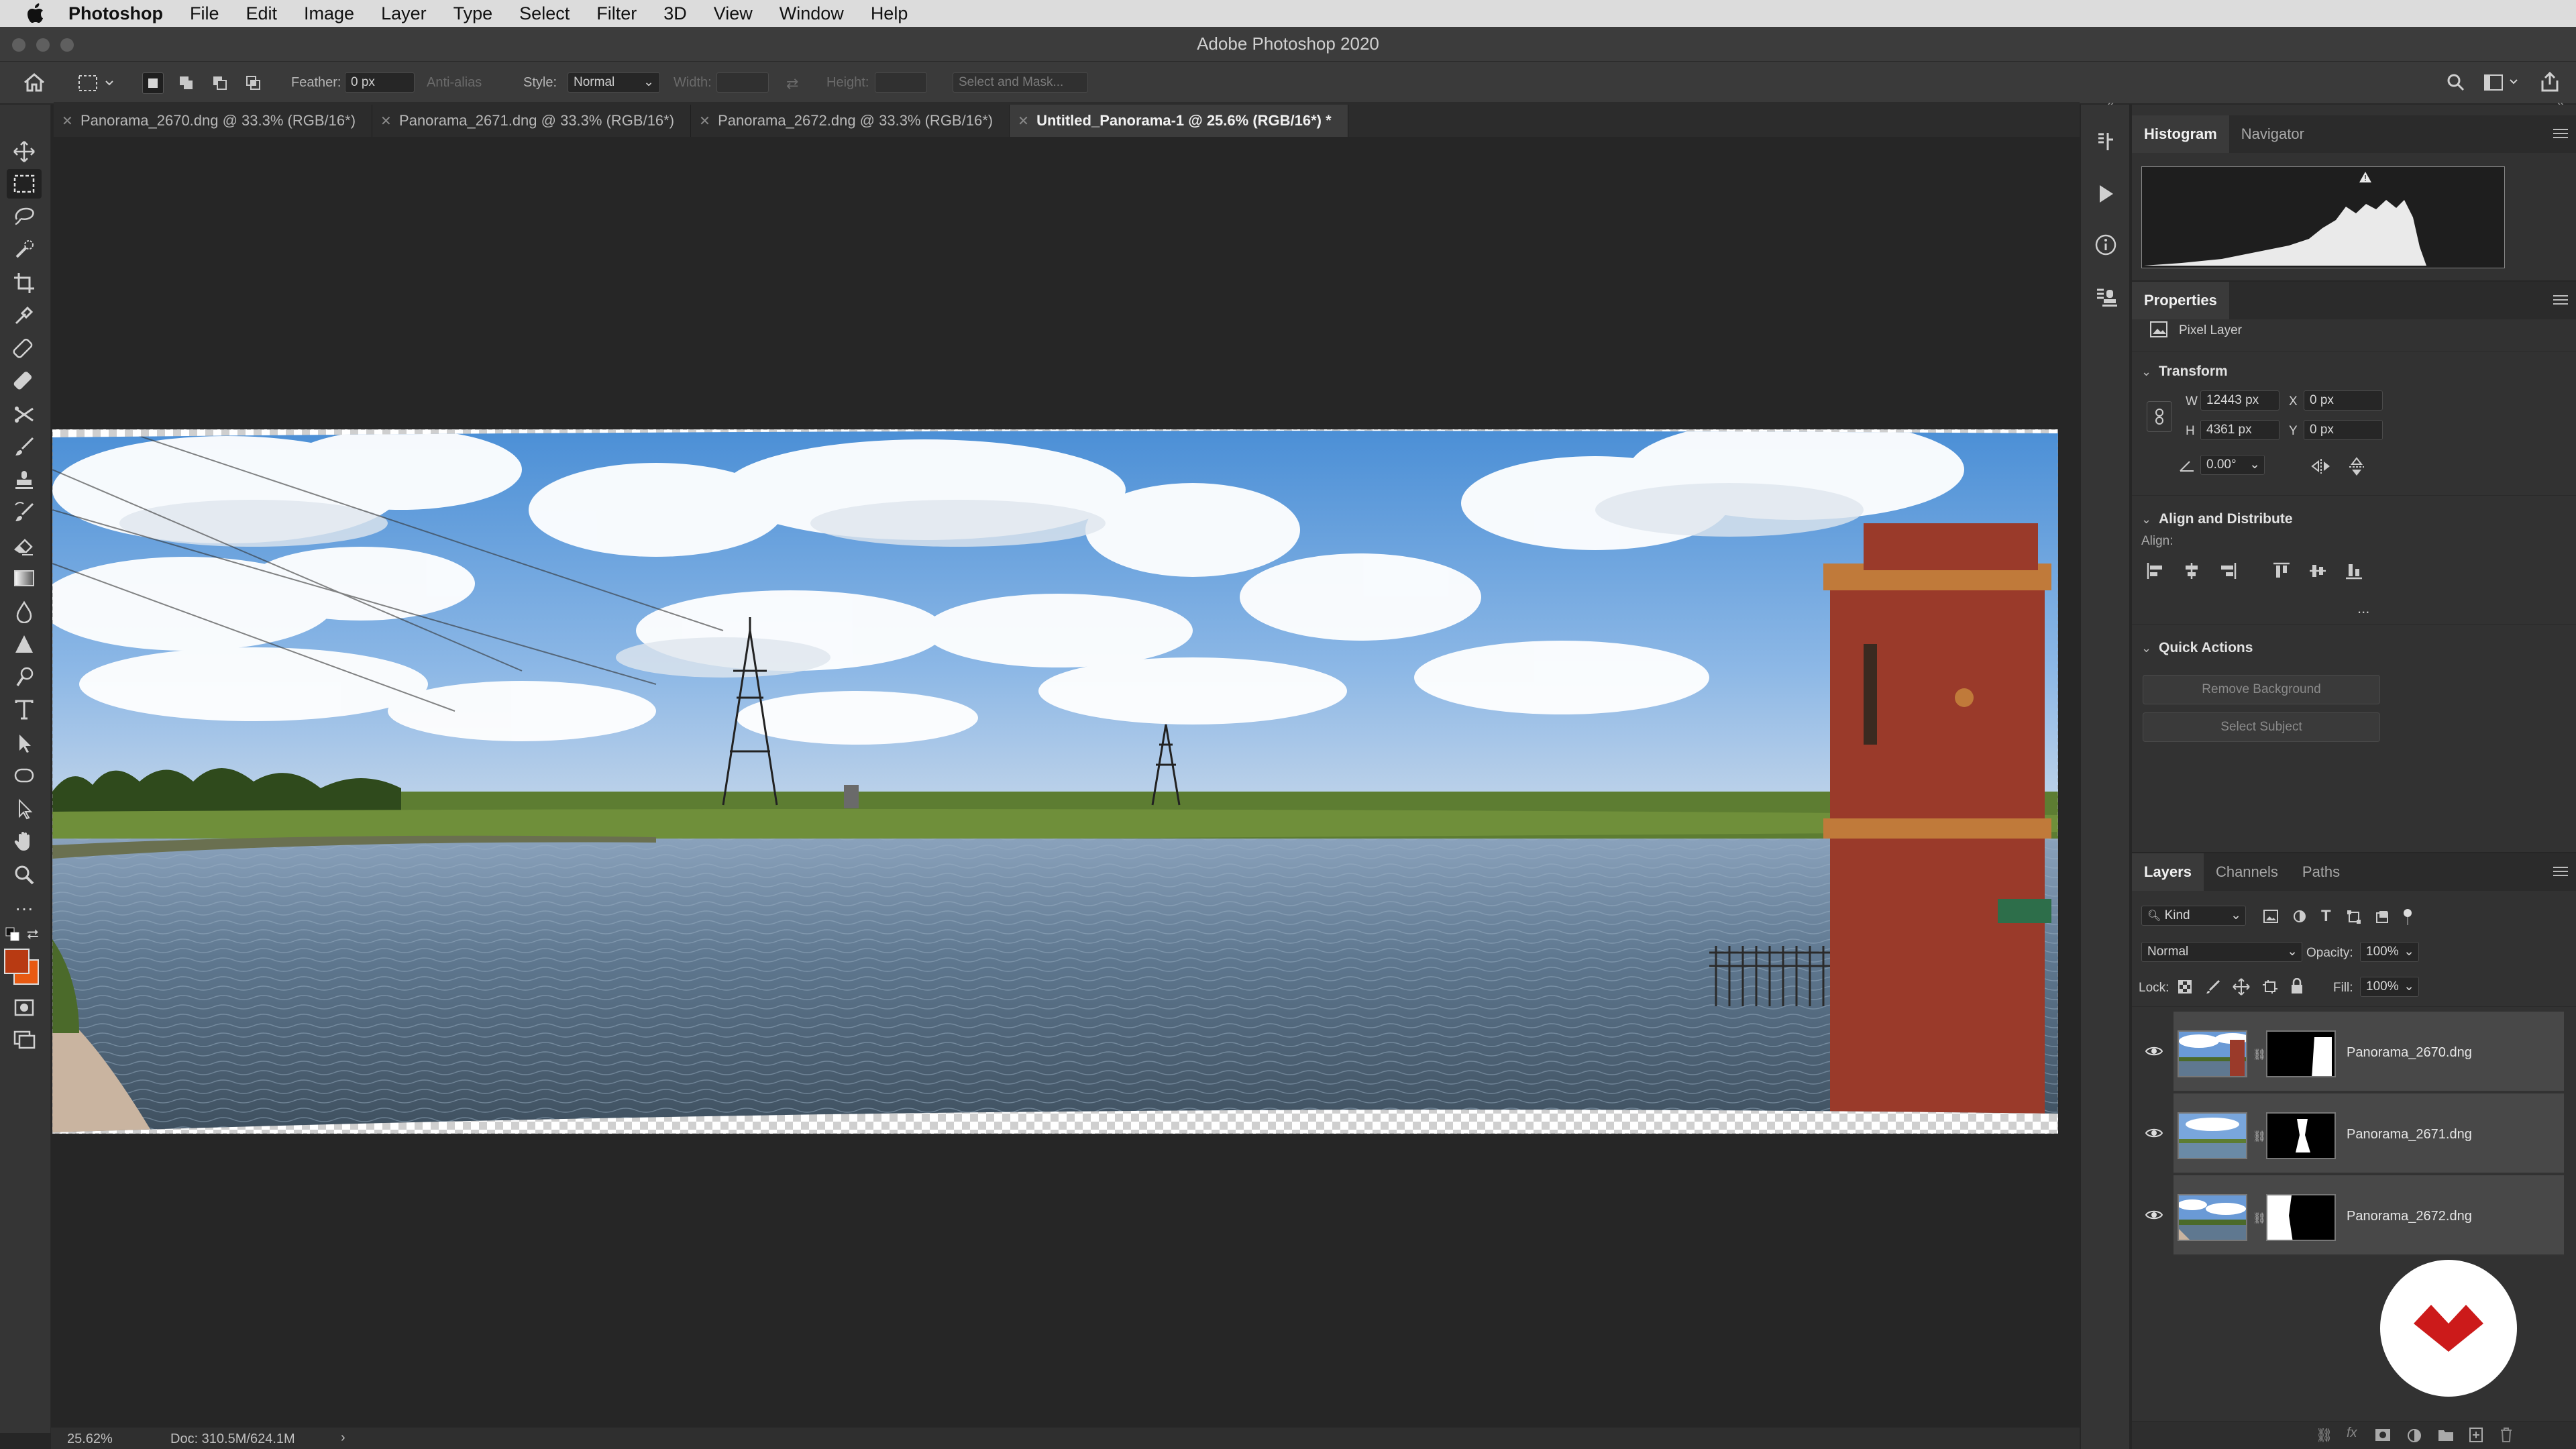  I want to click on filter-kind-select: 🔍︎ Kind ⌄, so click(2193, 916).